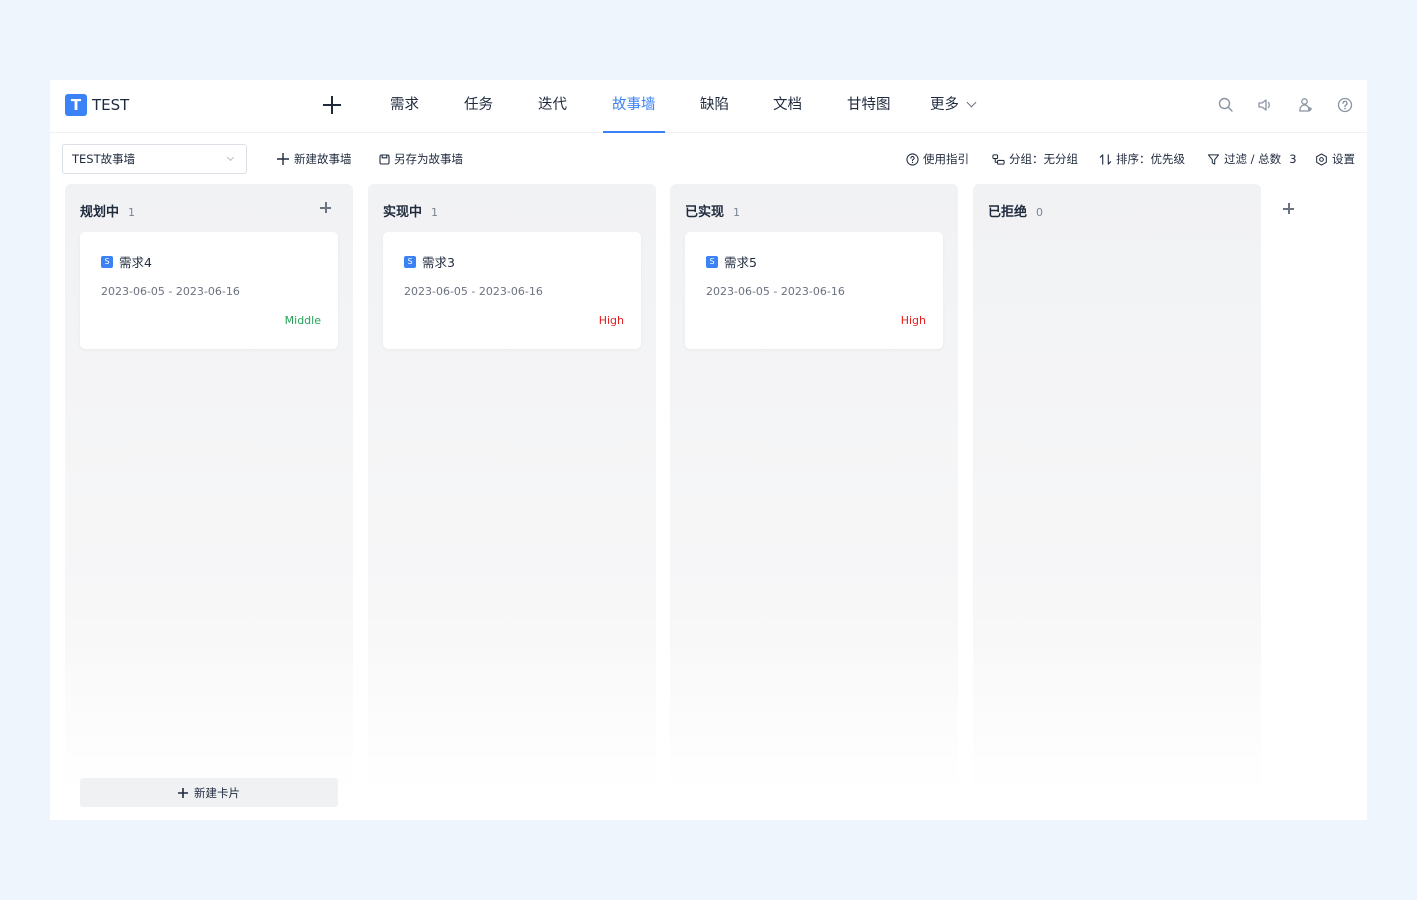 The width and height of the screenshot is (1417, 900). Describe the element at coordinates (998, 159) in the screenshot. I see `group-icon` at that location.